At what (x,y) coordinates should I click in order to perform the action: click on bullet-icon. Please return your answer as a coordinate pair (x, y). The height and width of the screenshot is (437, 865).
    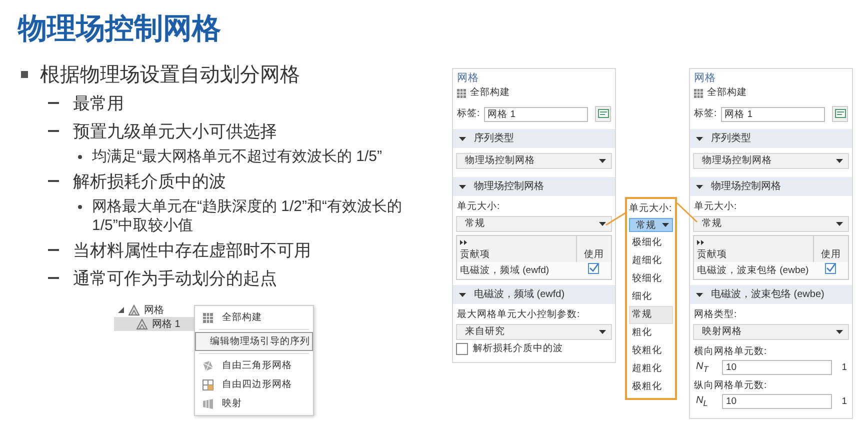
    Looking at the image, I should click on (24, 74).